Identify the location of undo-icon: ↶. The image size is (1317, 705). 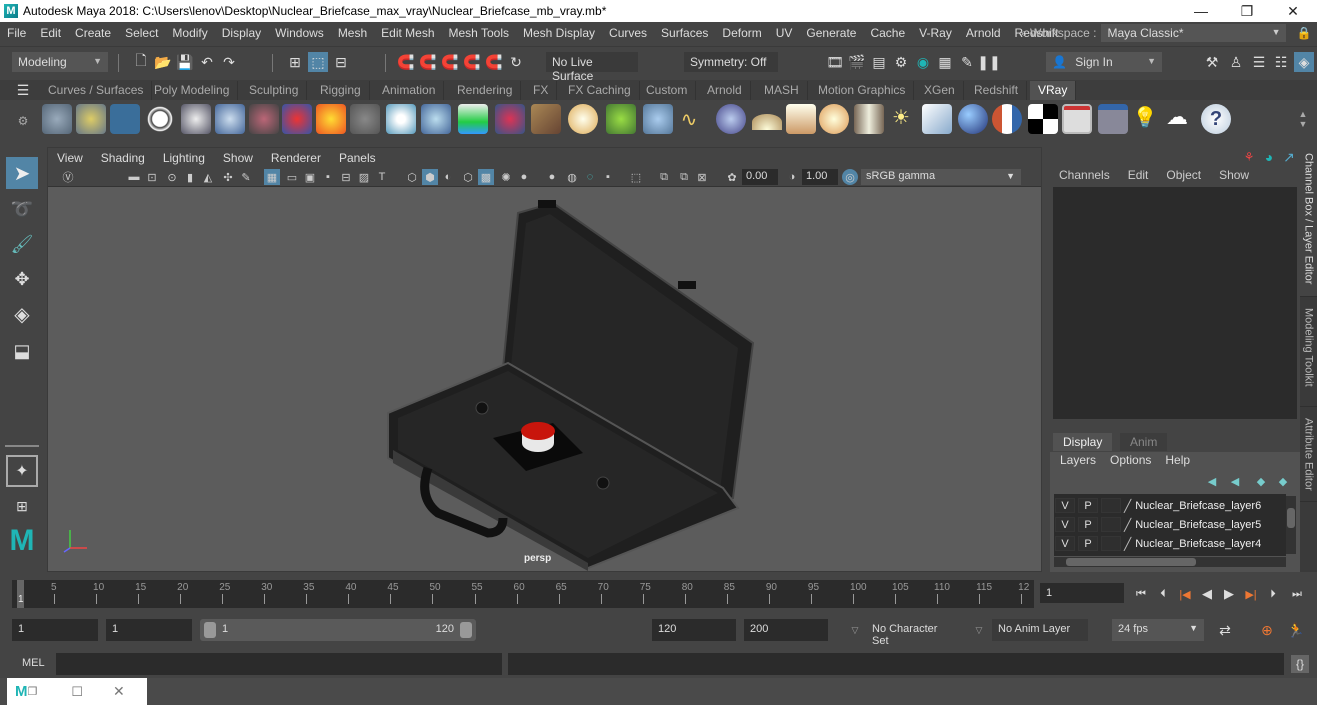
(207, 62).